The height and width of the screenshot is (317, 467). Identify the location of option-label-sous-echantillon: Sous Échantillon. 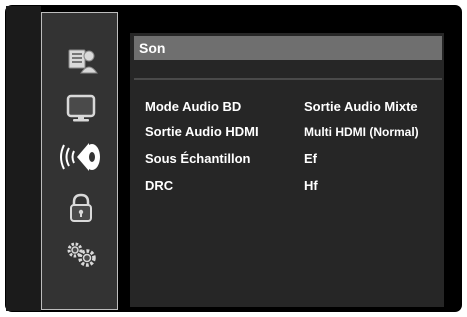
(197, 158).